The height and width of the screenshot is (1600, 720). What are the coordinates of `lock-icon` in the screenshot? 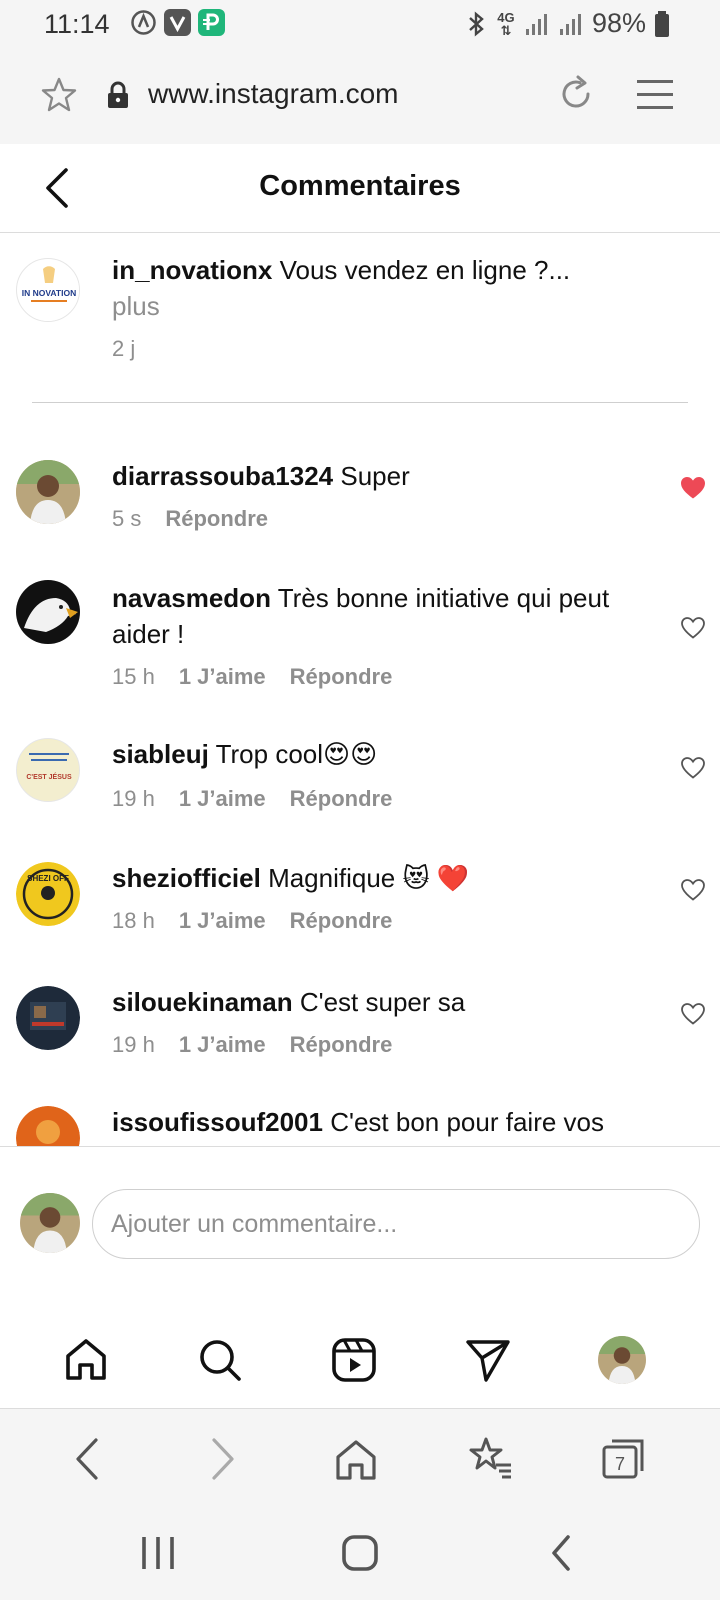 It's located at (118, 94).